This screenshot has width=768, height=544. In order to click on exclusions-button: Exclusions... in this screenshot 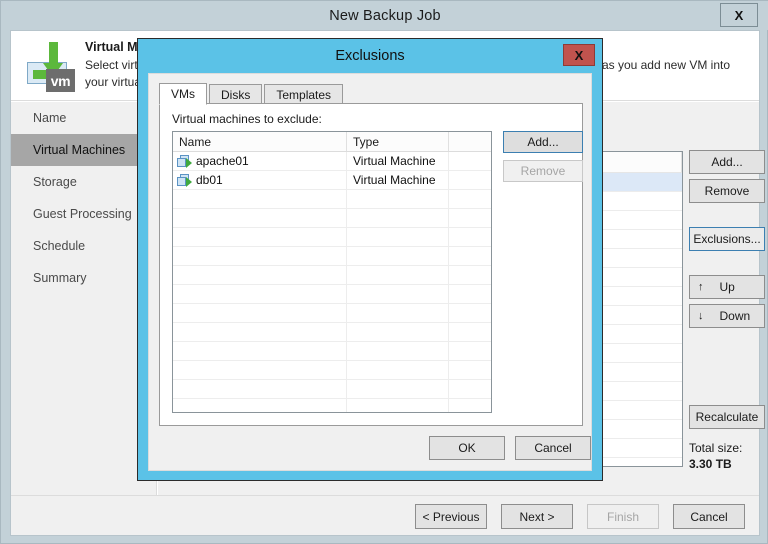, I will do `click(727, 239)`.